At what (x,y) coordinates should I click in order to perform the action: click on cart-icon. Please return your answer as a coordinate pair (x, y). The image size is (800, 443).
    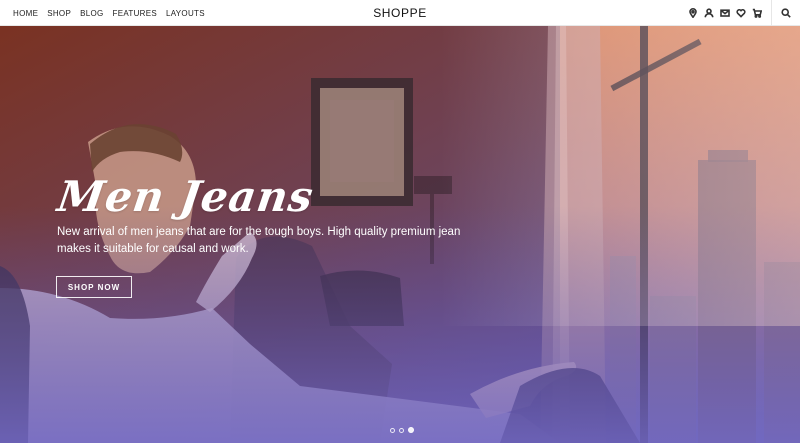
    Looking at the image, I should click on (757, 13).